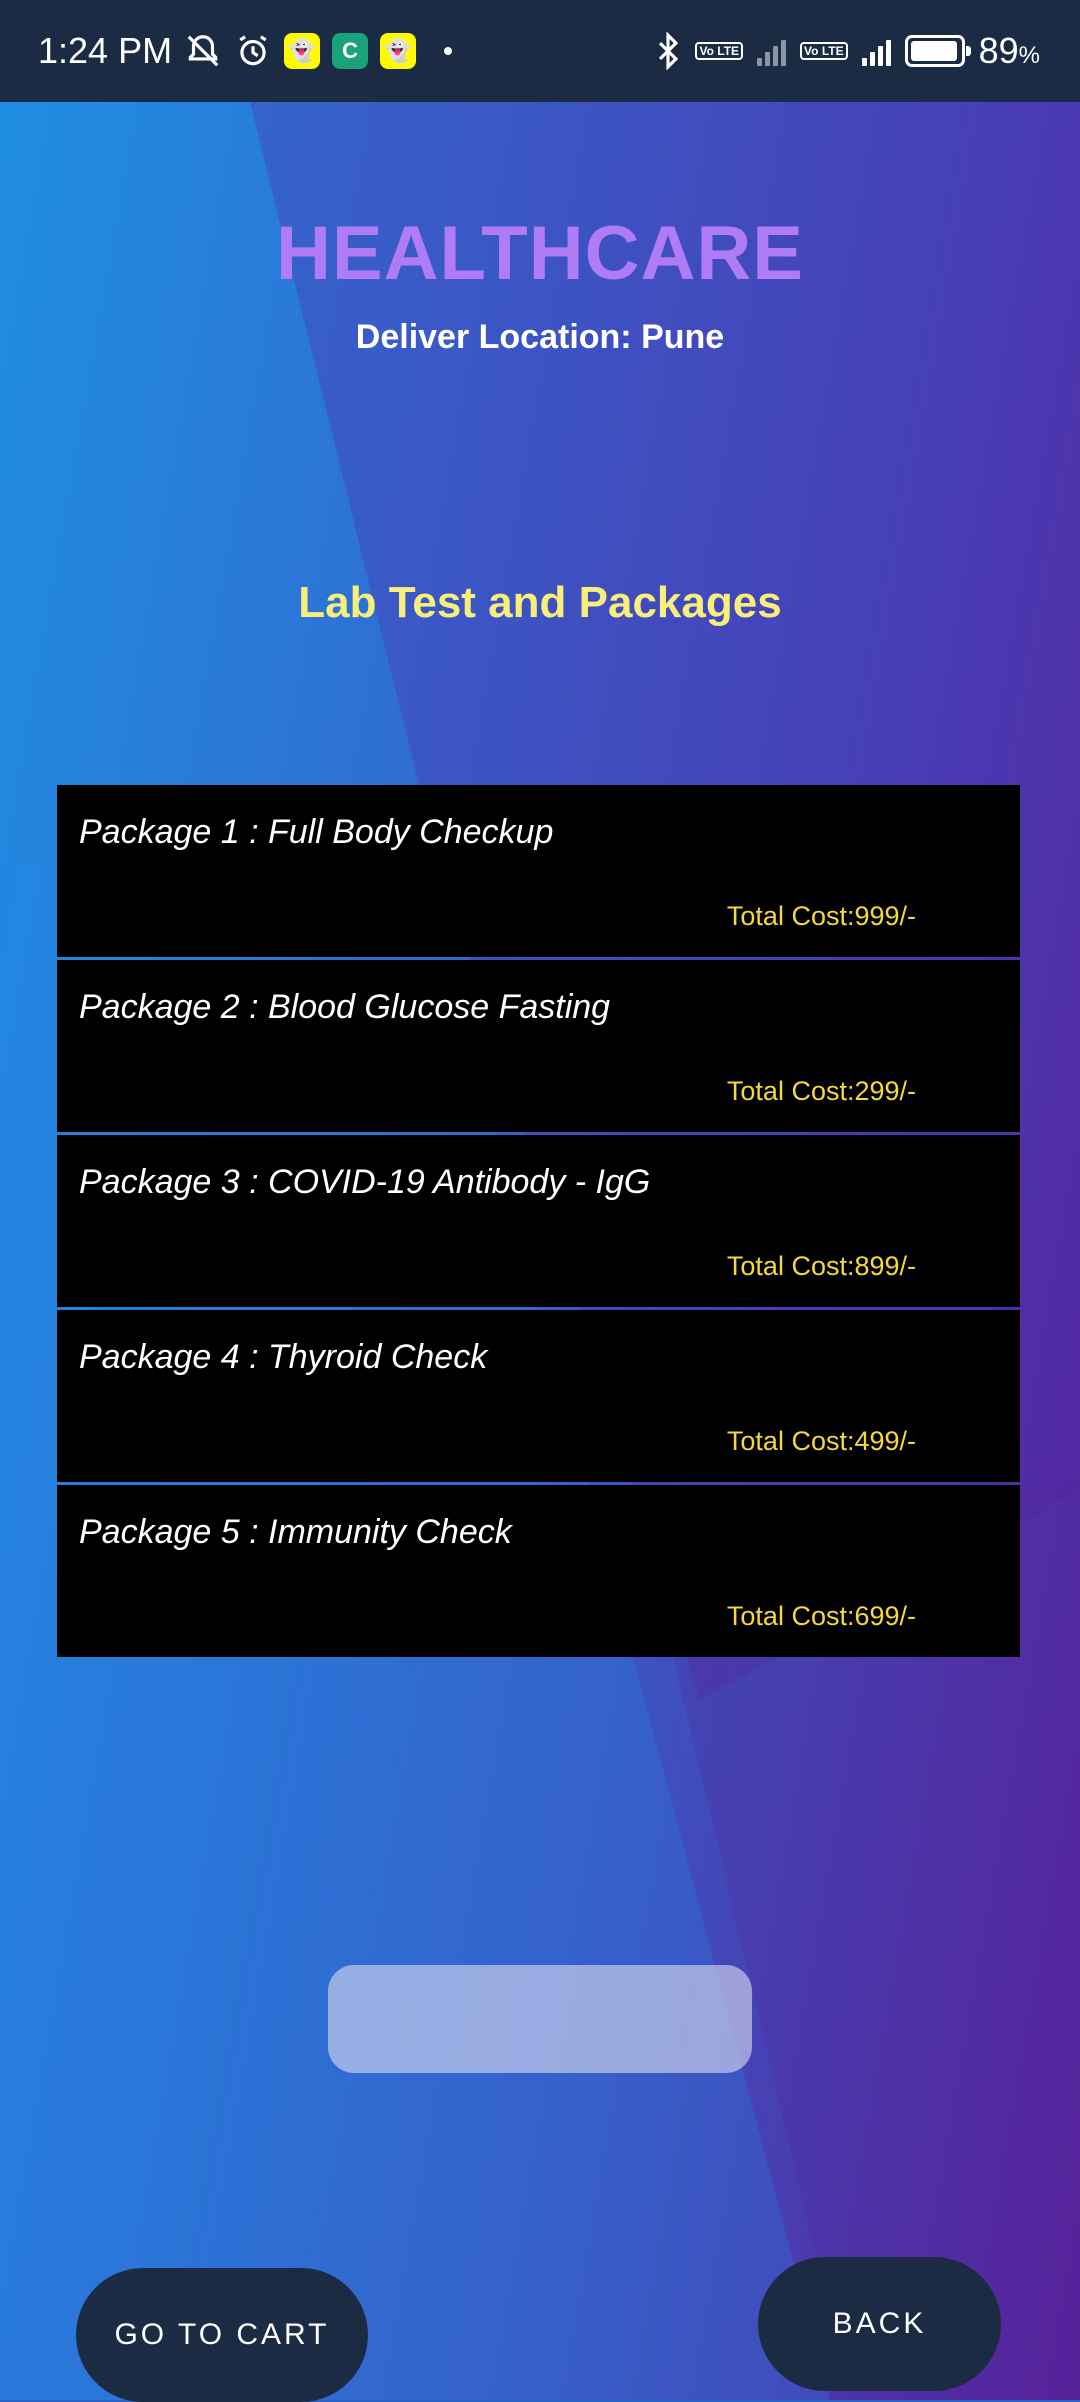 This screenshot has width=1080, height=2402. What do you see at coordinates (448, 51) in the screenshot?
I see `more-notifications-dot` at bounding box center [448, 51].